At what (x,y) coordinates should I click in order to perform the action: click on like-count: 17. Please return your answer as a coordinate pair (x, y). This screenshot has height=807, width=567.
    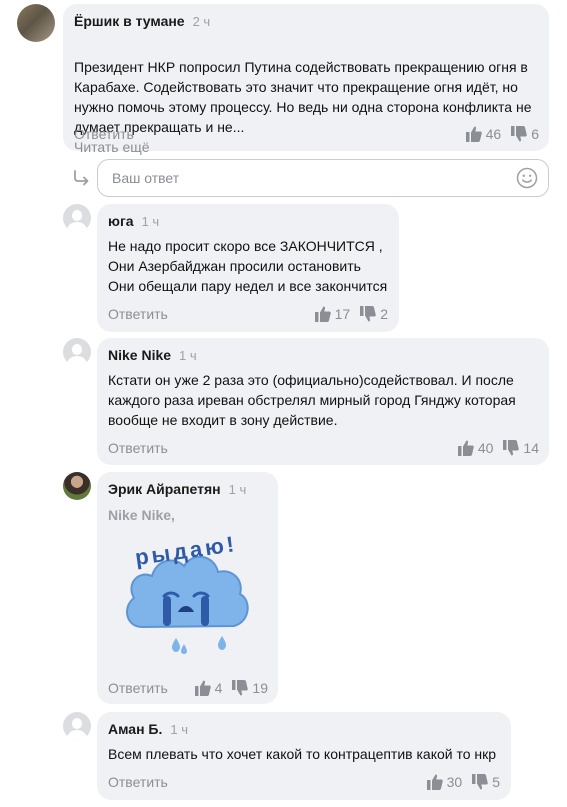
    Looking at the image, I should click on (342, 314).